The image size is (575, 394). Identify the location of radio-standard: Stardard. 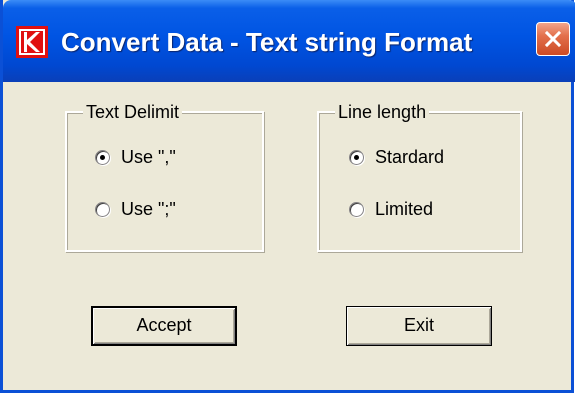
(396, 157).